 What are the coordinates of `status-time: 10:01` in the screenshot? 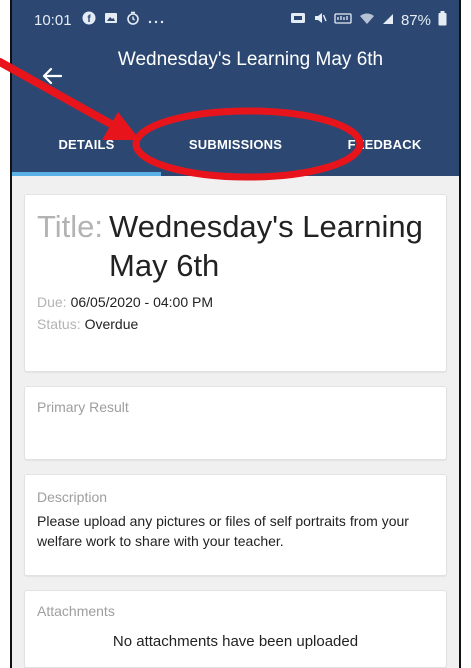 It's located at (53, 20).